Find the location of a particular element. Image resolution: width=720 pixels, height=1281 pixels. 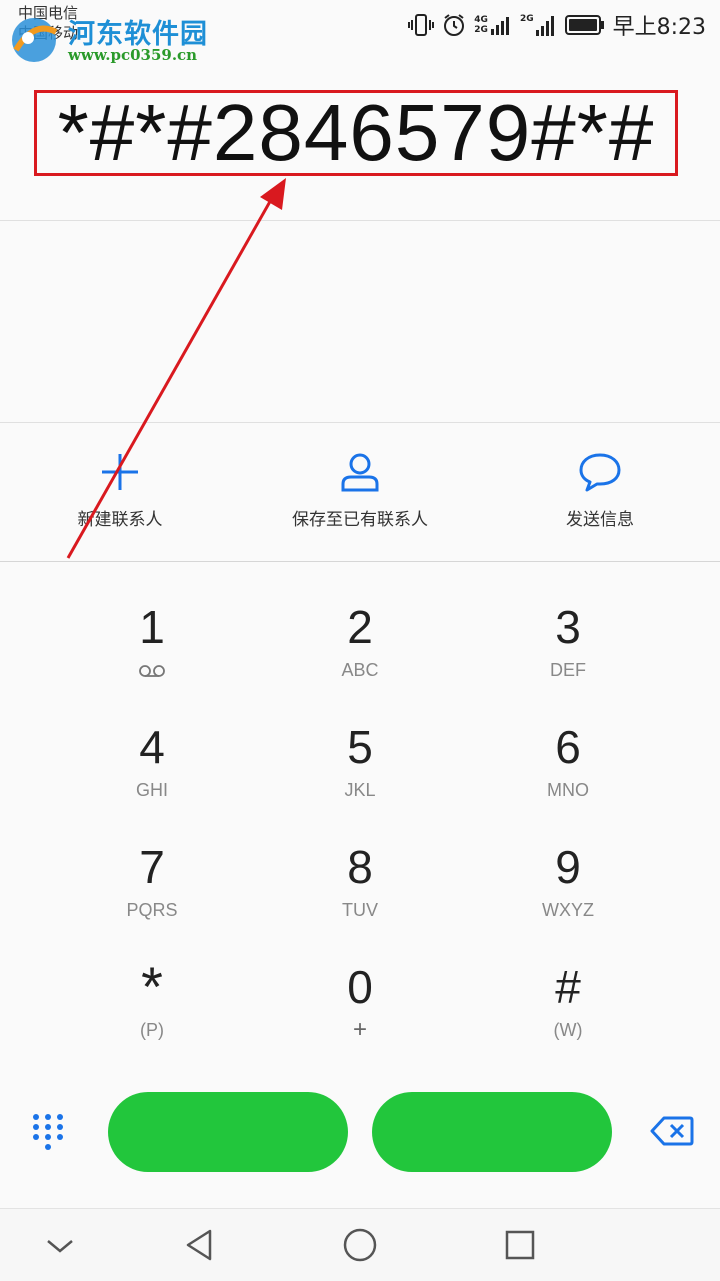

chevron-down-icon is located at coordinates (60, 1245).